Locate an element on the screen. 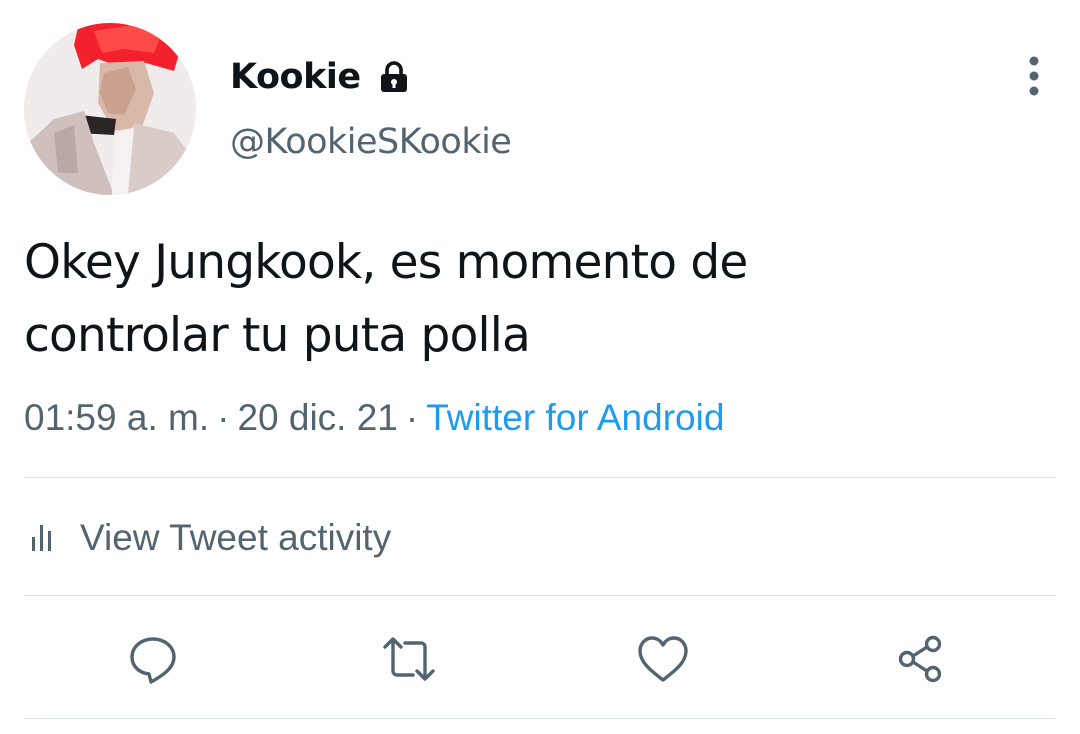 The height and width of the screenshot is (734, 1080). retweet-icon is located at coordinates (409, 659).